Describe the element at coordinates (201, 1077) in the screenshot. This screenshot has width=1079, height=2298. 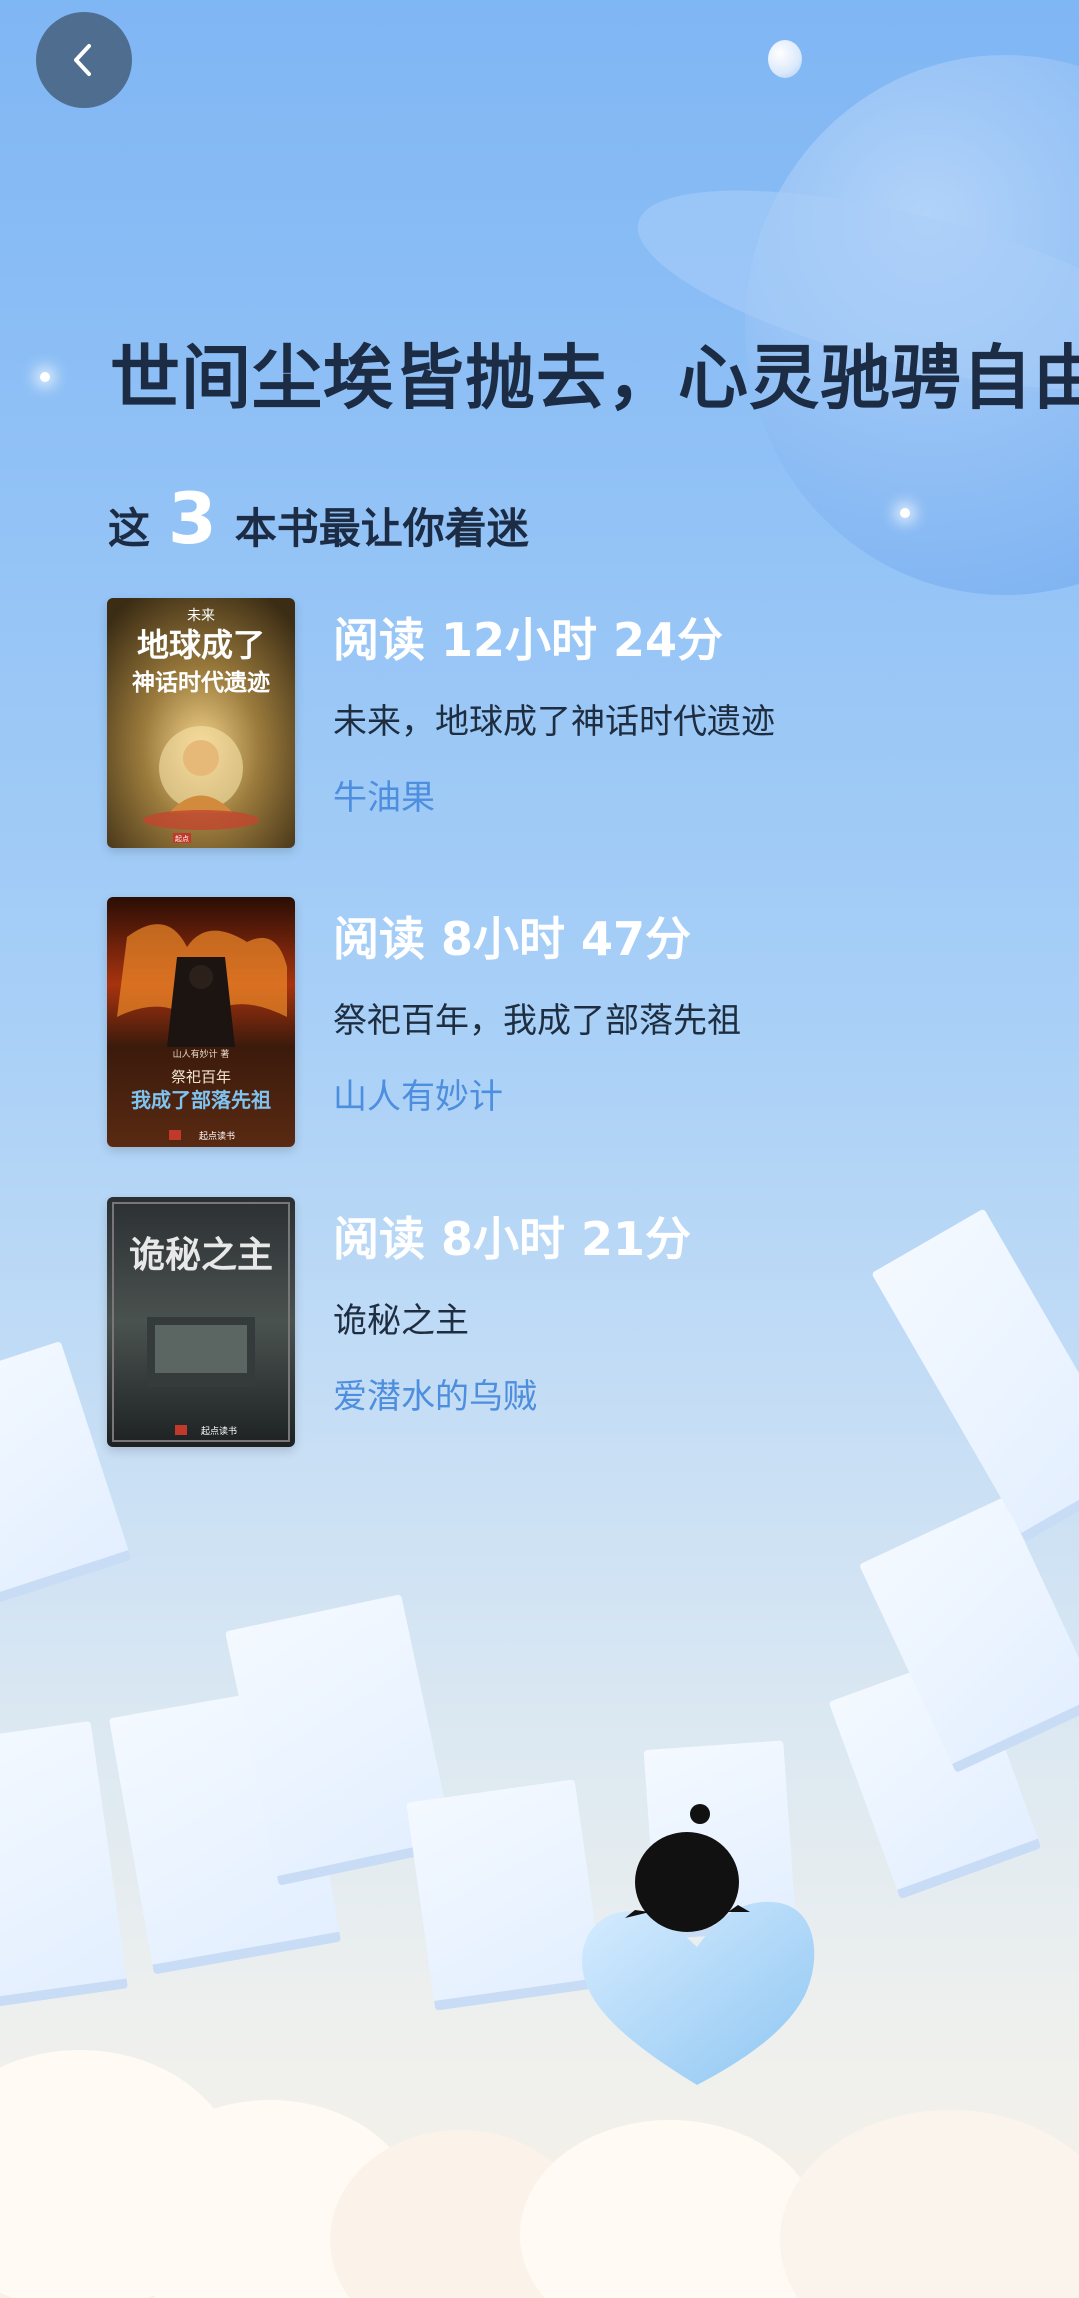
I see `cover-line1: 祭祀百年` at that location.